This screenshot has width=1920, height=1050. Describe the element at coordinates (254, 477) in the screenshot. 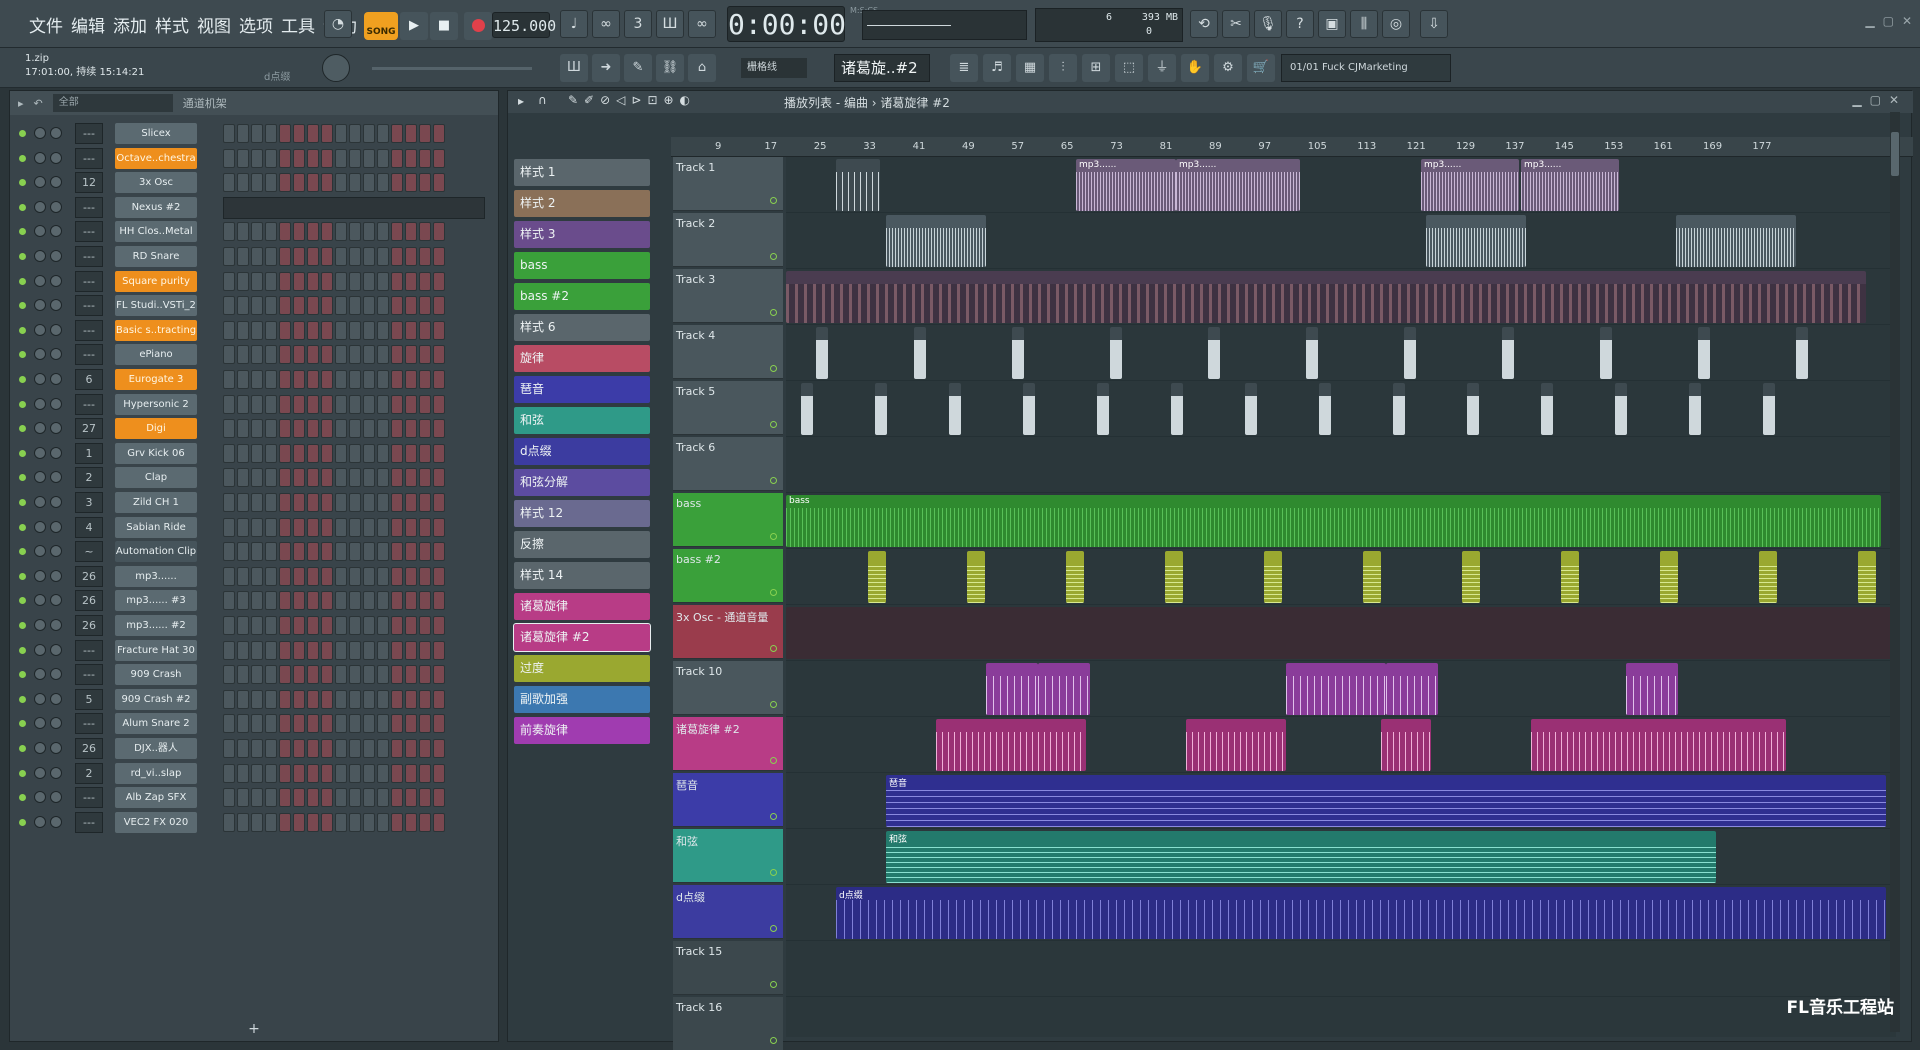

I see `channel-row: 2 Clap` at that location.